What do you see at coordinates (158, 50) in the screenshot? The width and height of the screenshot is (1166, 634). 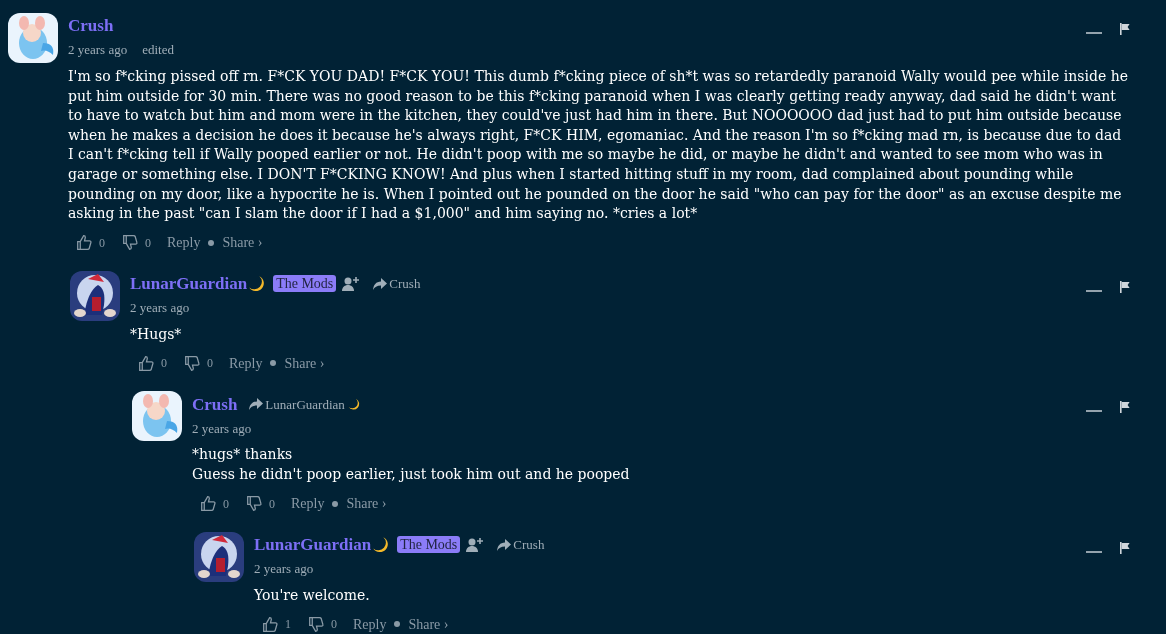 I see `edited-label: edited` at bounding box center [158, 50].